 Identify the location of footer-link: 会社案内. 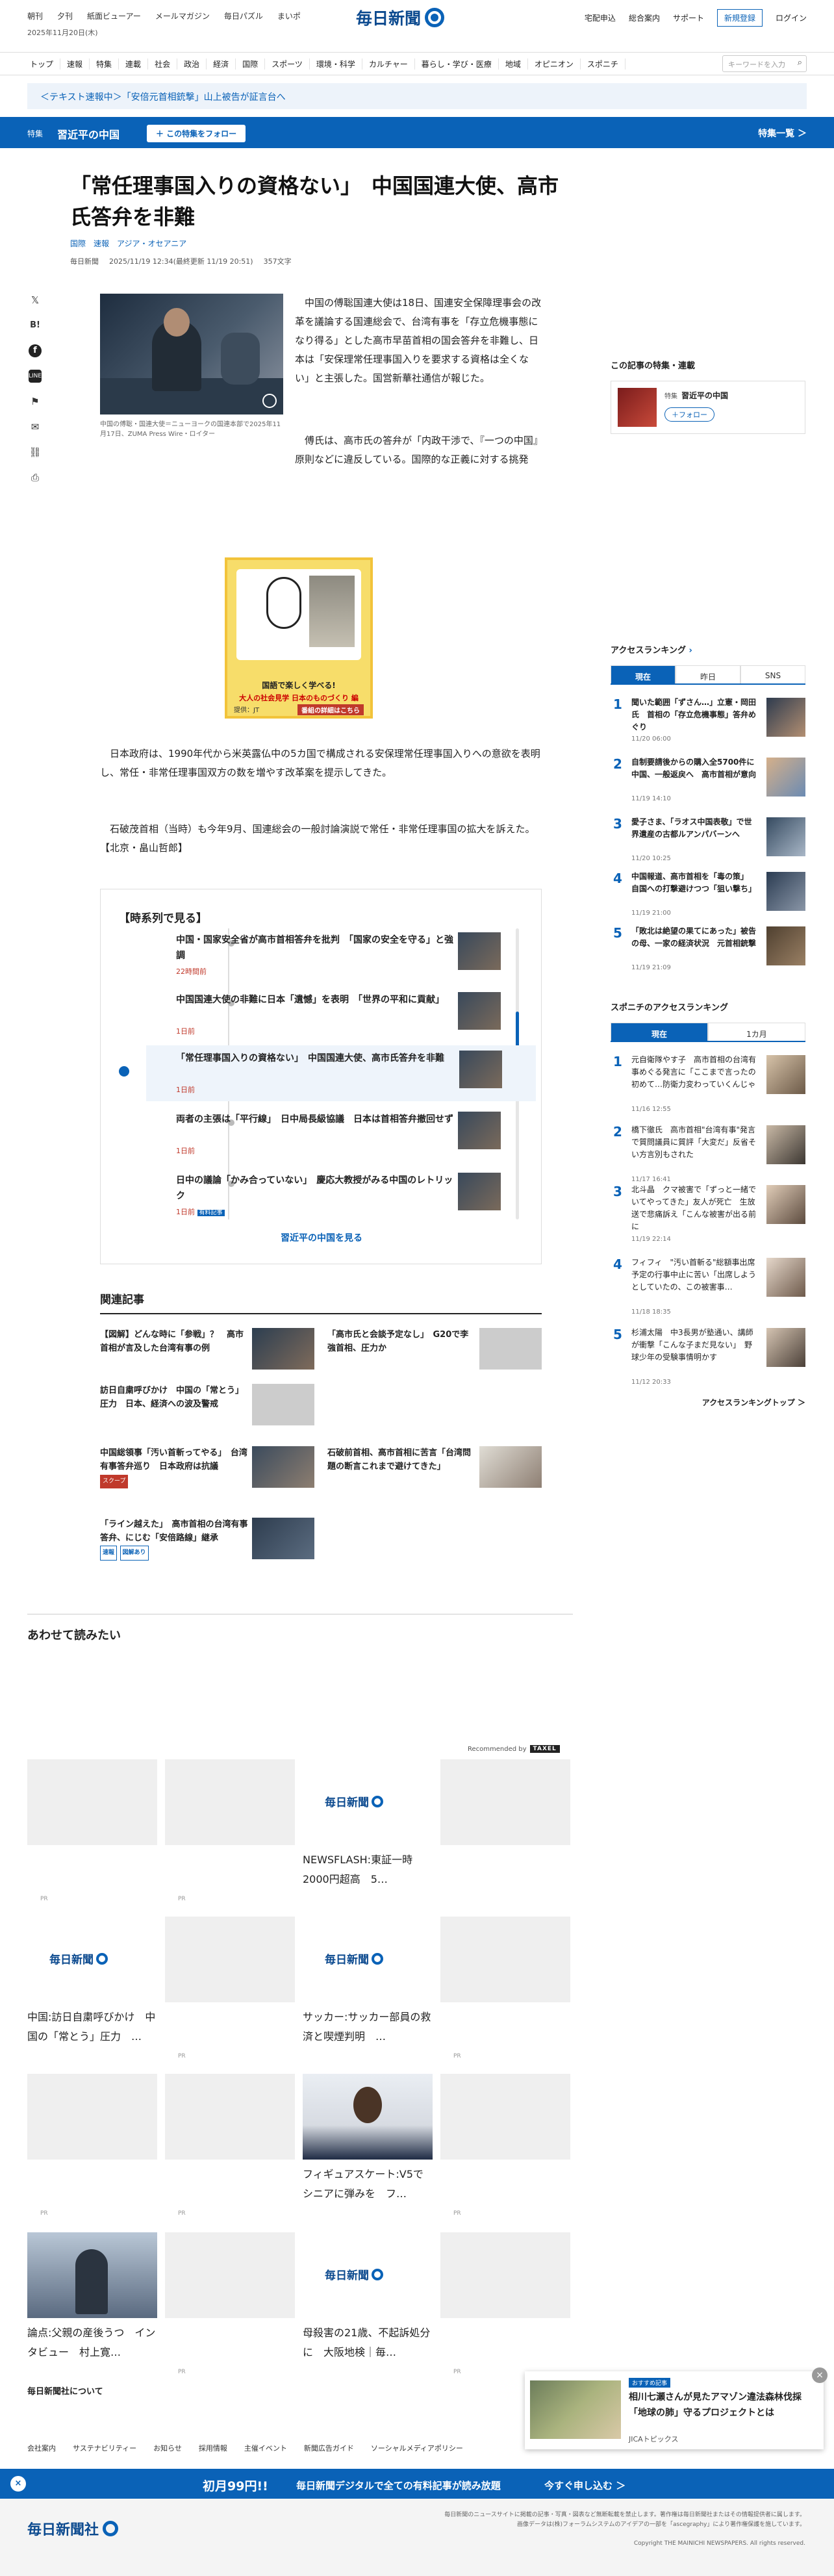
(41, 2448).